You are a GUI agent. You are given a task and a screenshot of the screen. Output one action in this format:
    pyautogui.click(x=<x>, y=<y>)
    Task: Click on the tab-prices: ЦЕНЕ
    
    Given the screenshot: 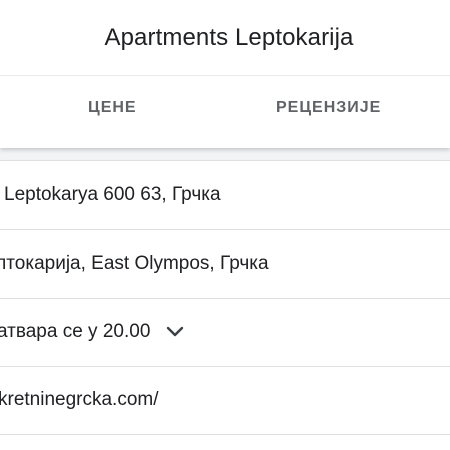 What is the action you would take?
    pyautogui.click(x=112, y=108)
    